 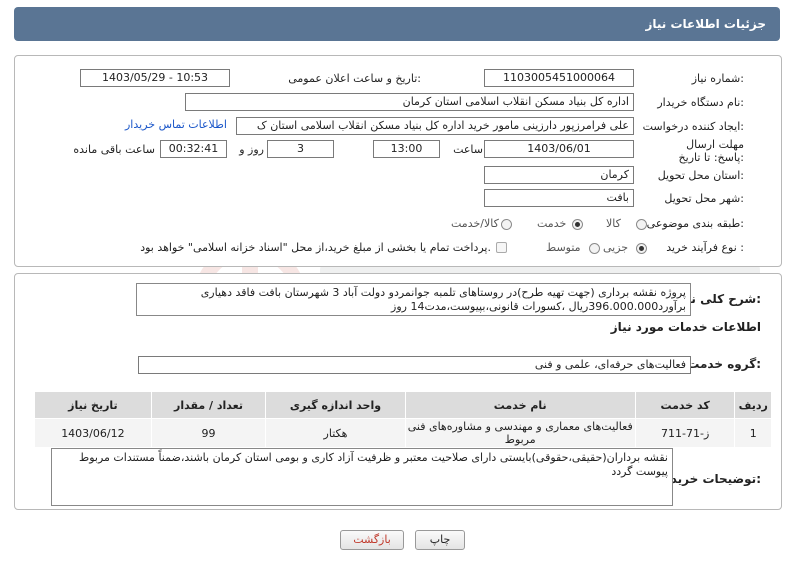 What do you see at coordinates (704, 198) in the screenshot?
I see `city-label: شهر محل تحویل:` at bounding box center [704, 198].